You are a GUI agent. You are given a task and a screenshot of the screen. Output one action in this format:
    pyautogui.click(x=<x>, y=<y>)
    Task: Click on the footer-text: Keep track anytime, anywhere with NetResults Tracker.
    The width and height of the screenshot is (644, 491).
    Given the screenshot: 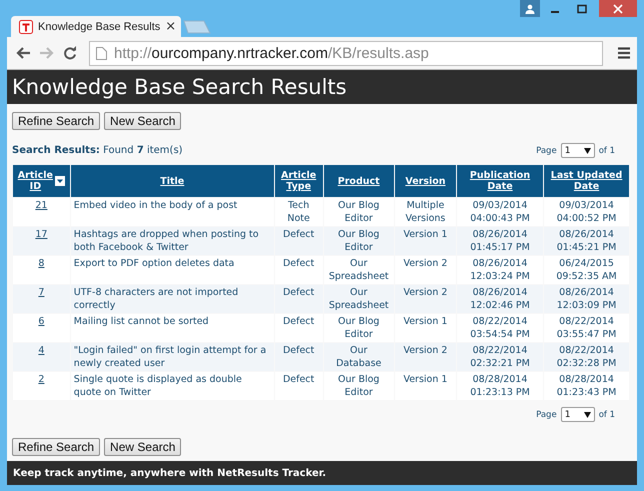 What is the action you would take?
    pyautogui.click(x=169, y=473)
    